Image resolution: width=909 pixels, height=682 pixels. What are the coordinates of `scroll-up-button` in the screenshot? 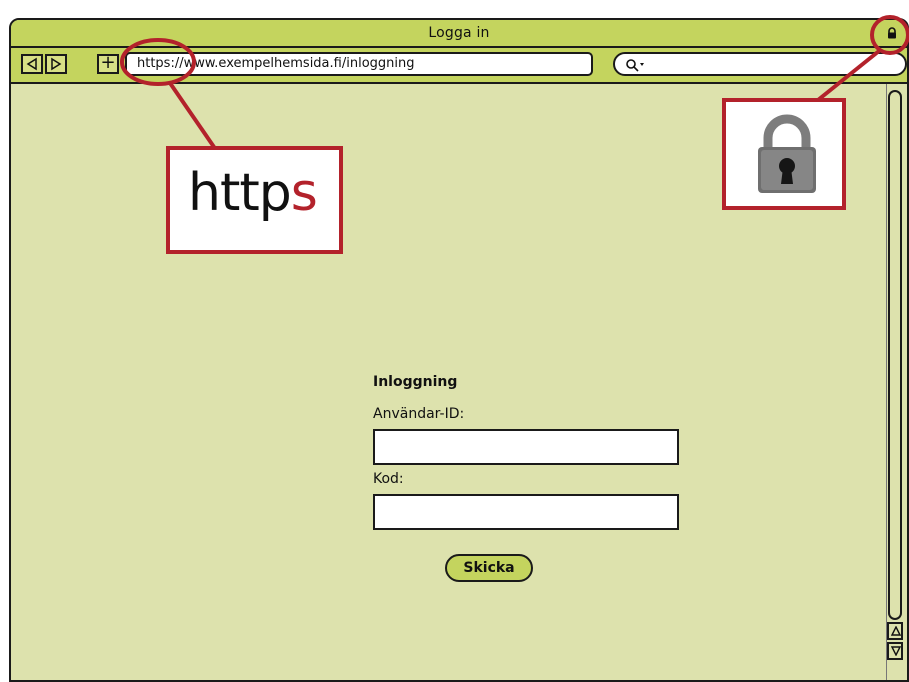 It's located at (895, 631).